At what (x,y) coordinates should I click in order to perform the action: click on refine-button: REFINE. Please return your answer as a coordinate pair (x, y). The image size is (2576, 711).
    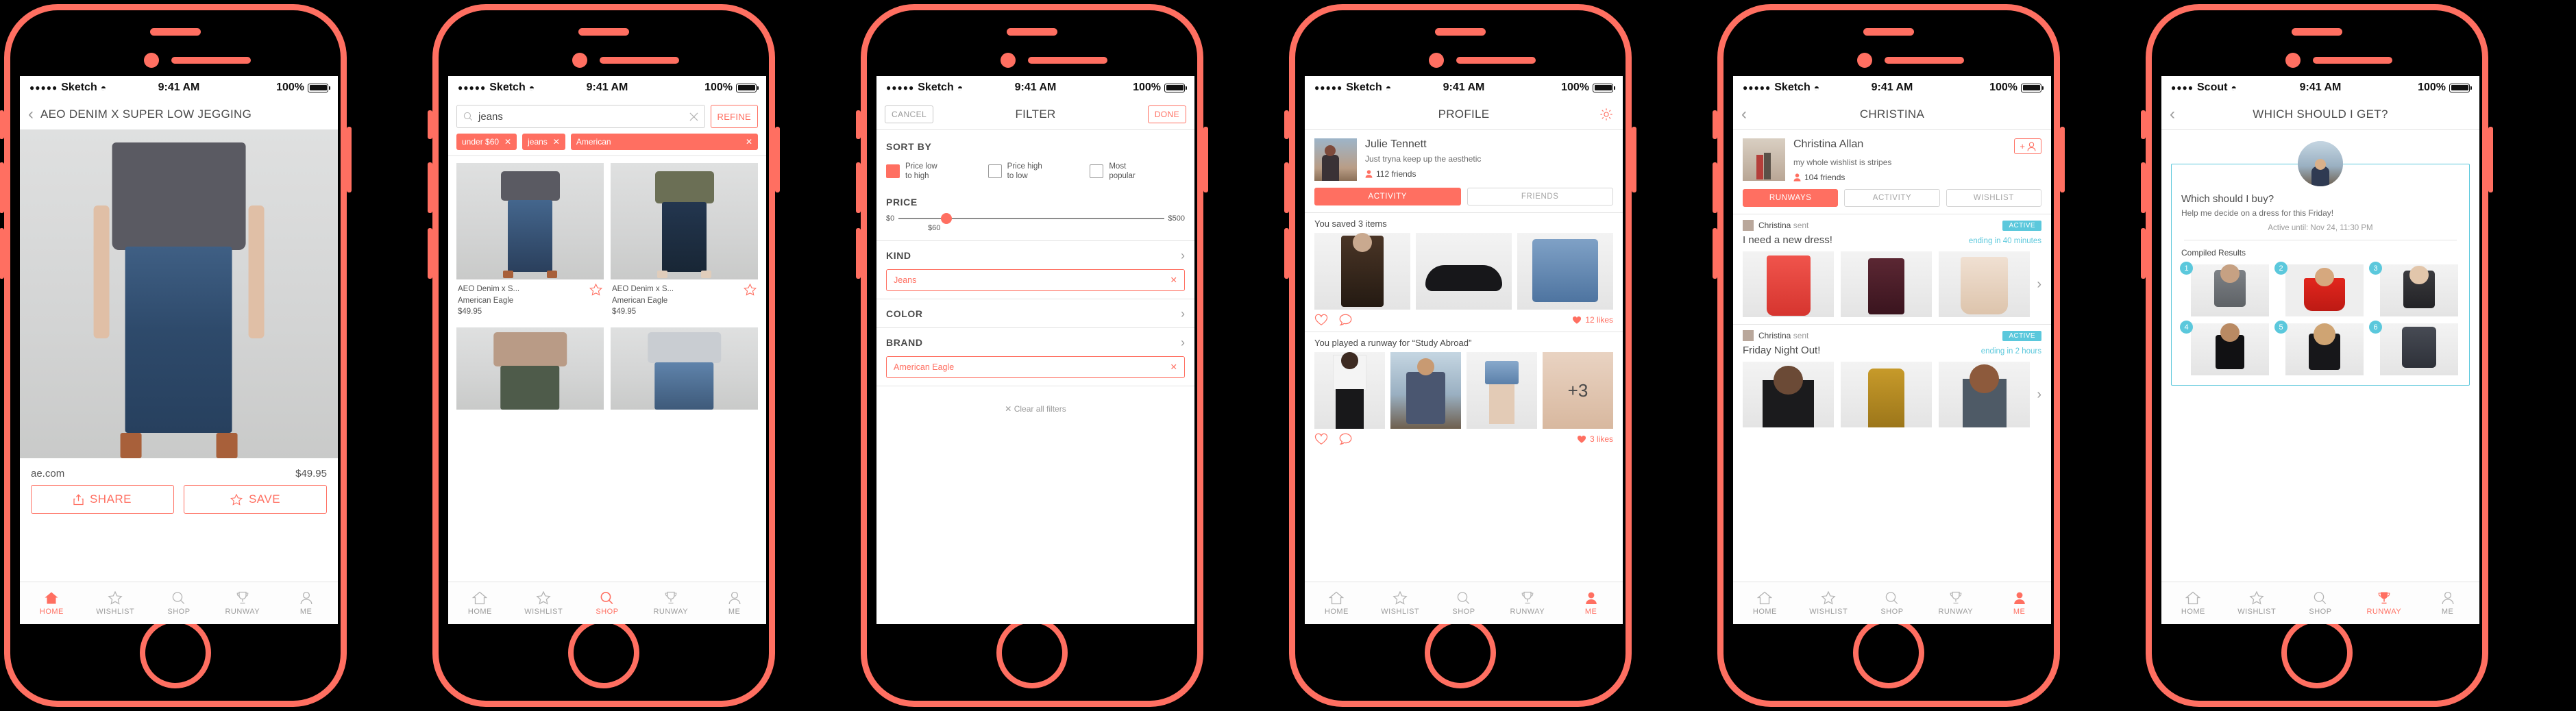
    Looking at the image, I should click on (734, 116).